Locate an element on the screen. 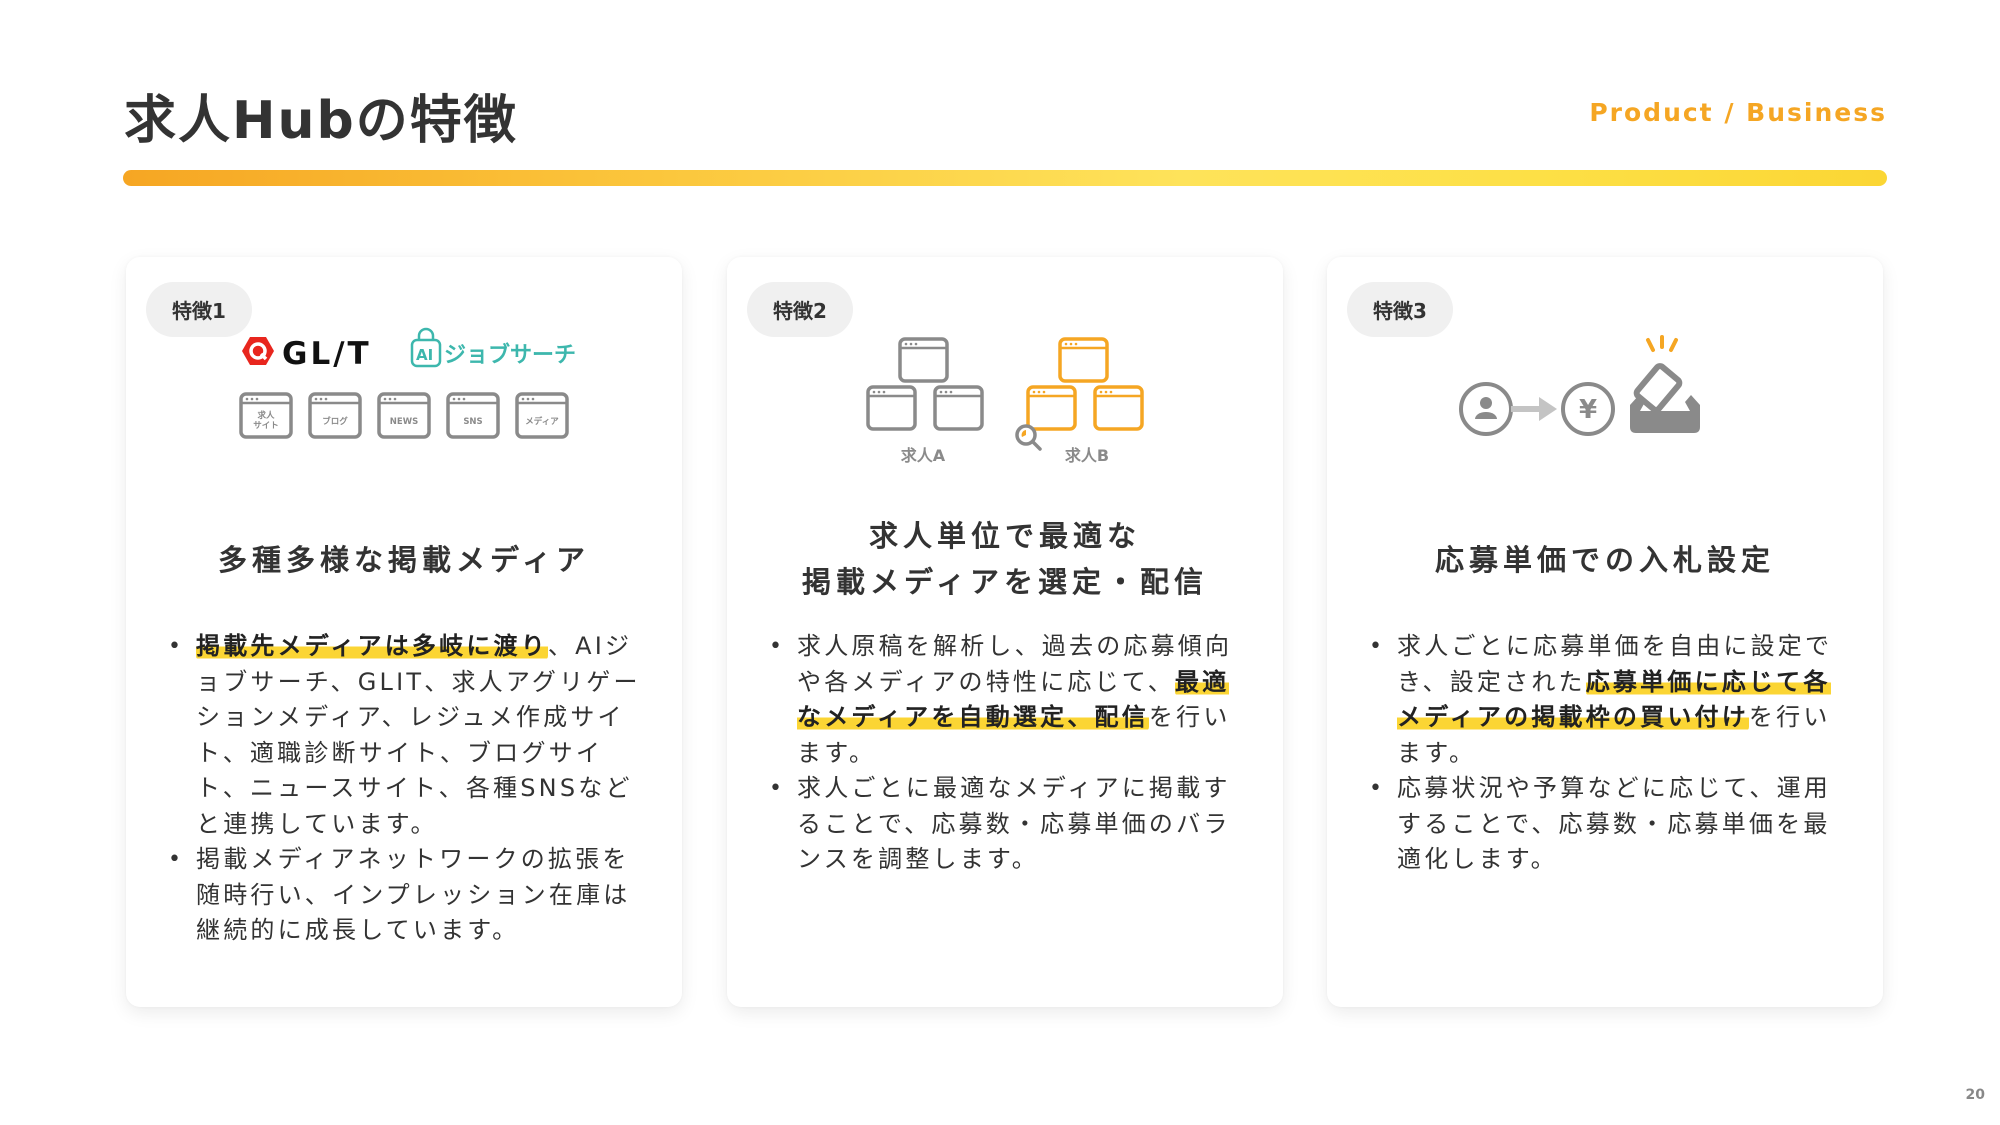 The image size is (2000, 1125). bidding-illustration: ¥ is located at coordinates (1605, 412).